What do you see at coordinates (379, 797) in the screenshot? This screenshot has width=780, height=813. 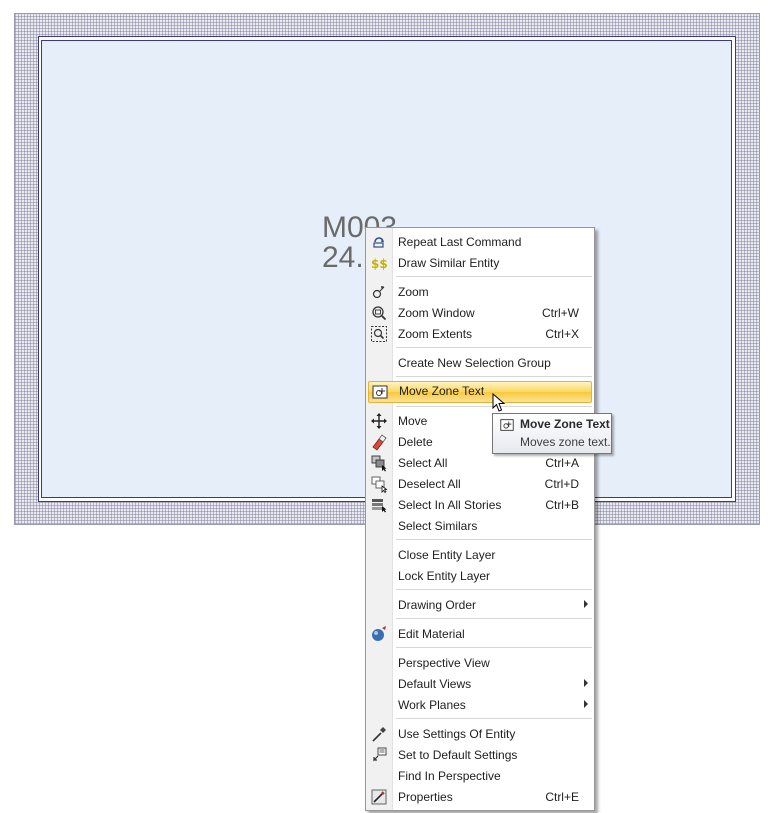 I see `properties-icon` at bounding box center [379, 797].